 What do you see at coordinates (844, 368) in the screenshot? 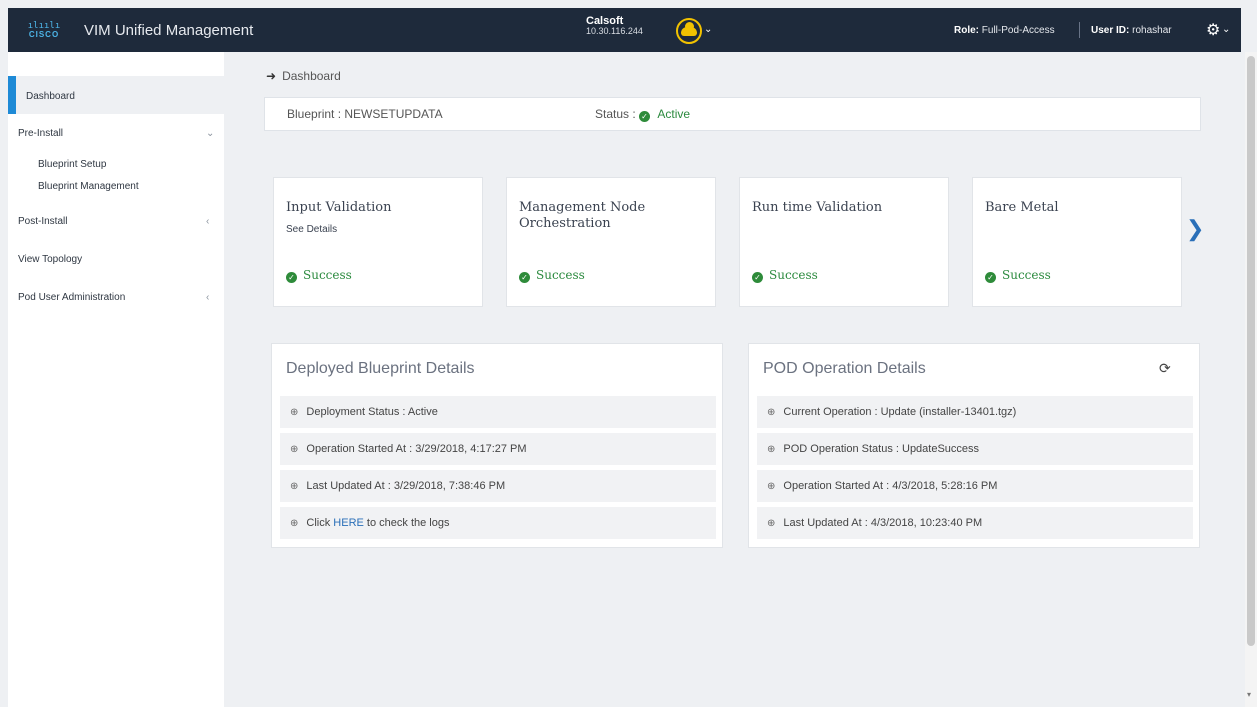
I see `panel-title: POD Operation Details` at bounding box center [844, 368].